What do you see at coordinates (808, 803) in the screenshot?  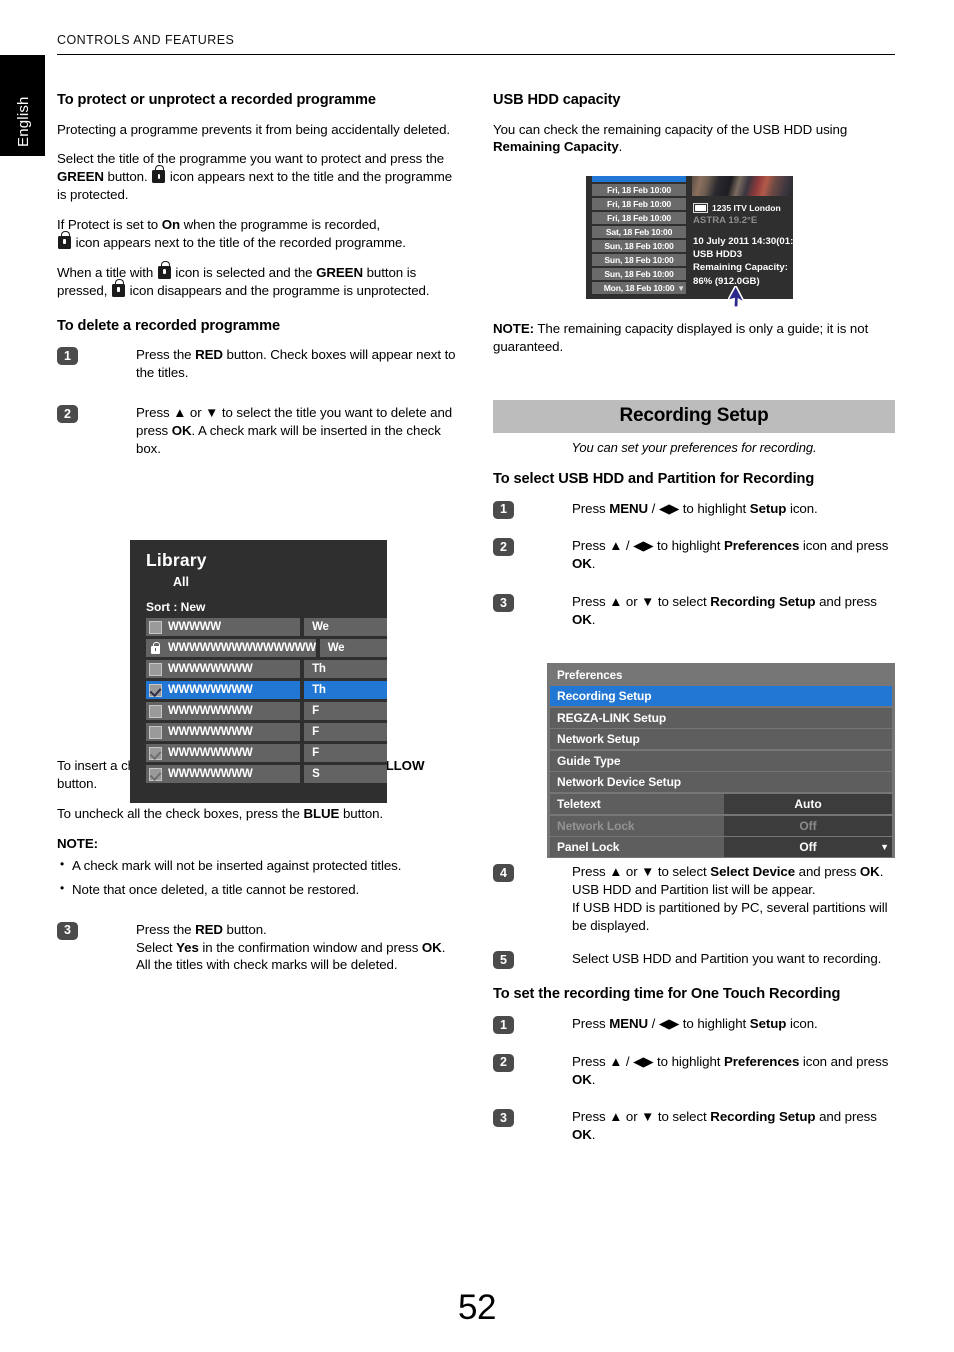 I see `preferences-row-value: Auto` at bounding box center [808, 803].